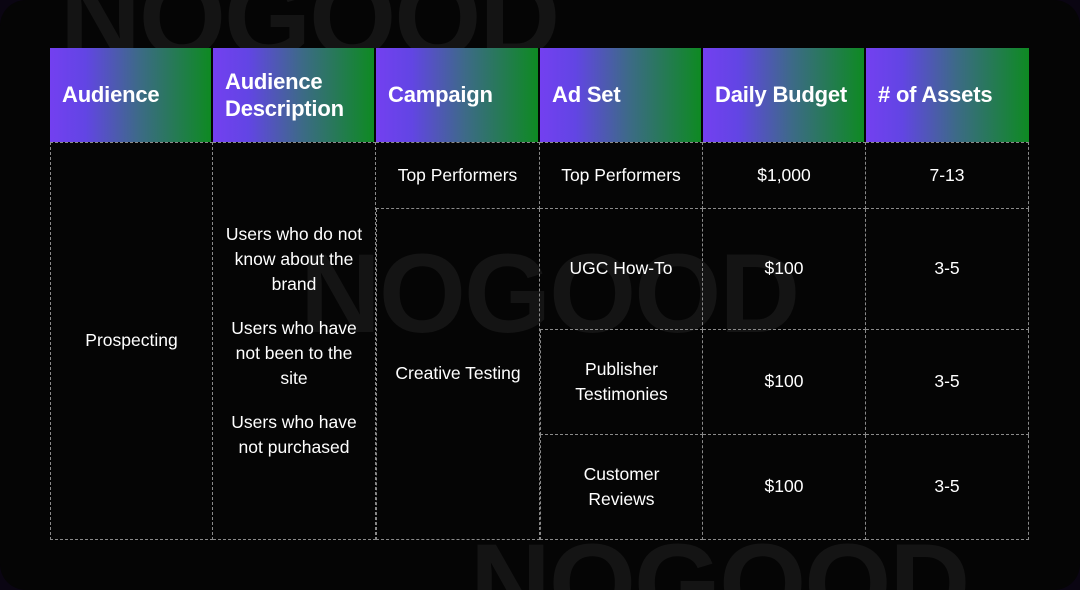 The height and width of the screenshot is (590, 1080). I want to click on cell-ad-set: Top Performers, so click(621, 176).